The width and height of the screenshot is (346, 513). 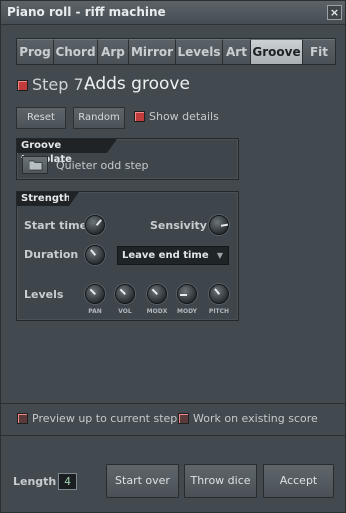 What do you see at coordinates (35, 51) in the screenshot?
I see `tab-prog: Prog` at bounding box center [35, 51].